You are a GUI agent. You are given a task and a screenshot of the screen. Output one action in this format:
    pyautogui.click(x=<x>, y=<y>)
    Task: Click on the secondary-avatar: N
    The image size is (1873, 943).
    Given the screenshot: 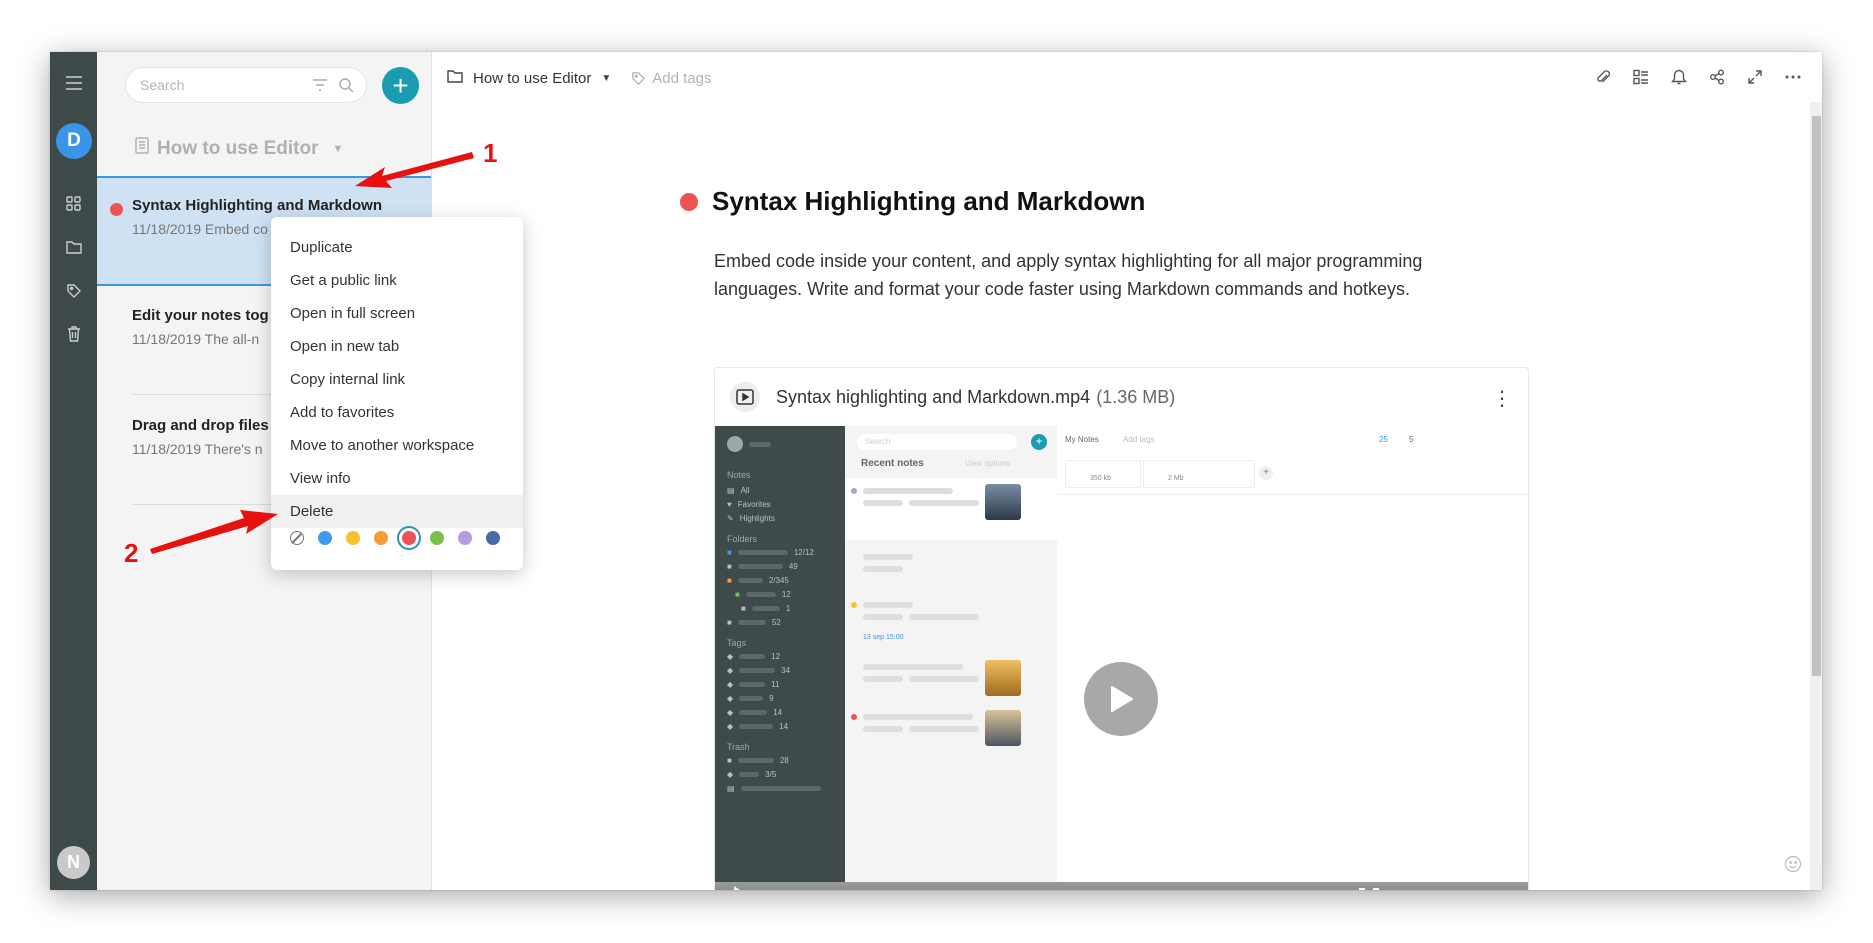 What is the action you would take?
    pyautogui.click(x=73, y=862)
    